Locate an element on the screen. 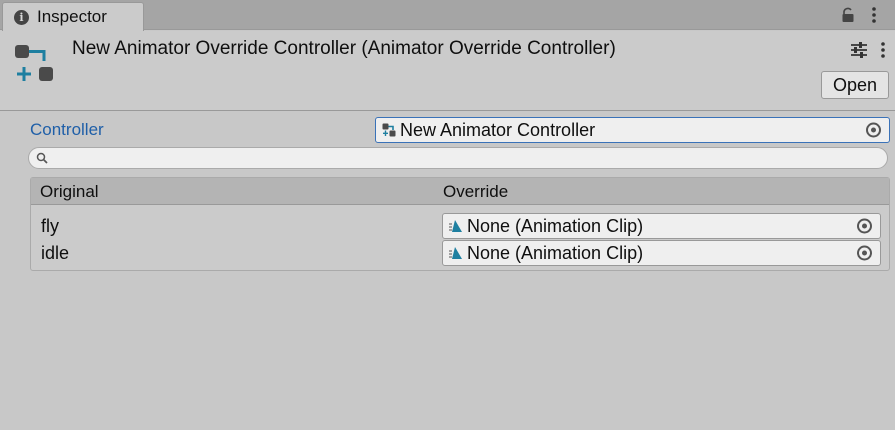  search-input is located at coordinates (458, 158).